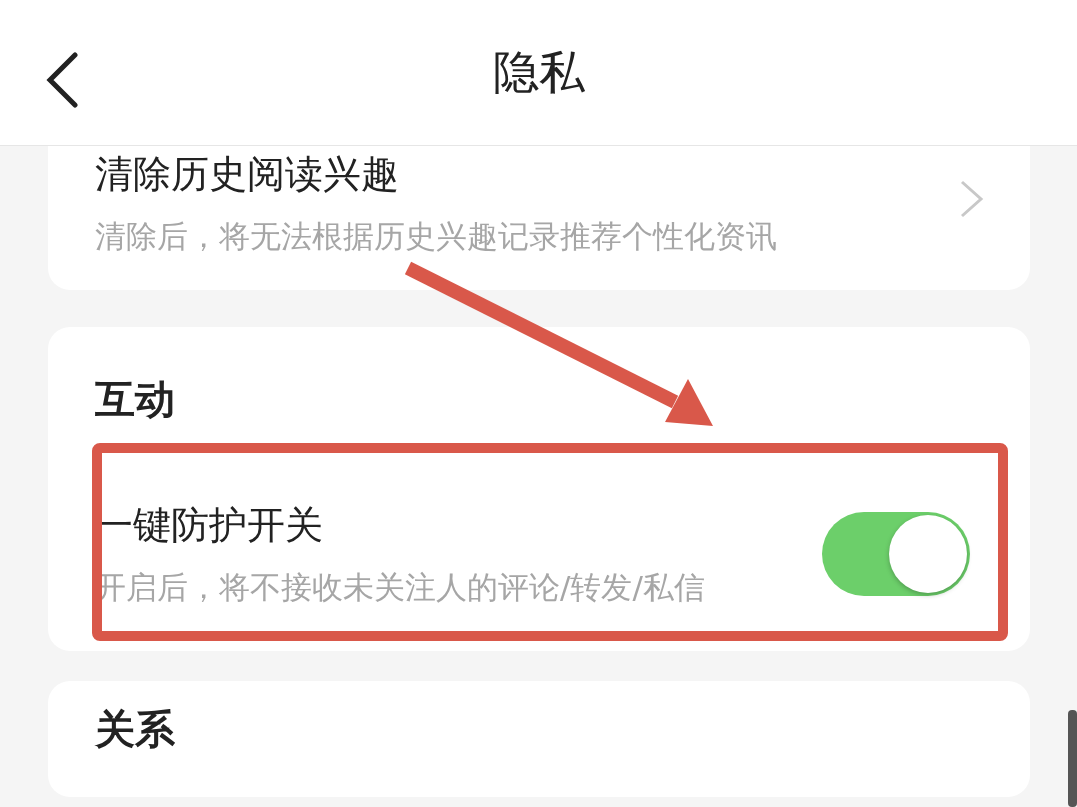 The image size is (1077, 807). What do you see at coordinates (972, 199) in the screenshot?
I see `chevron-right-icon` at bounding box center [972, 199].